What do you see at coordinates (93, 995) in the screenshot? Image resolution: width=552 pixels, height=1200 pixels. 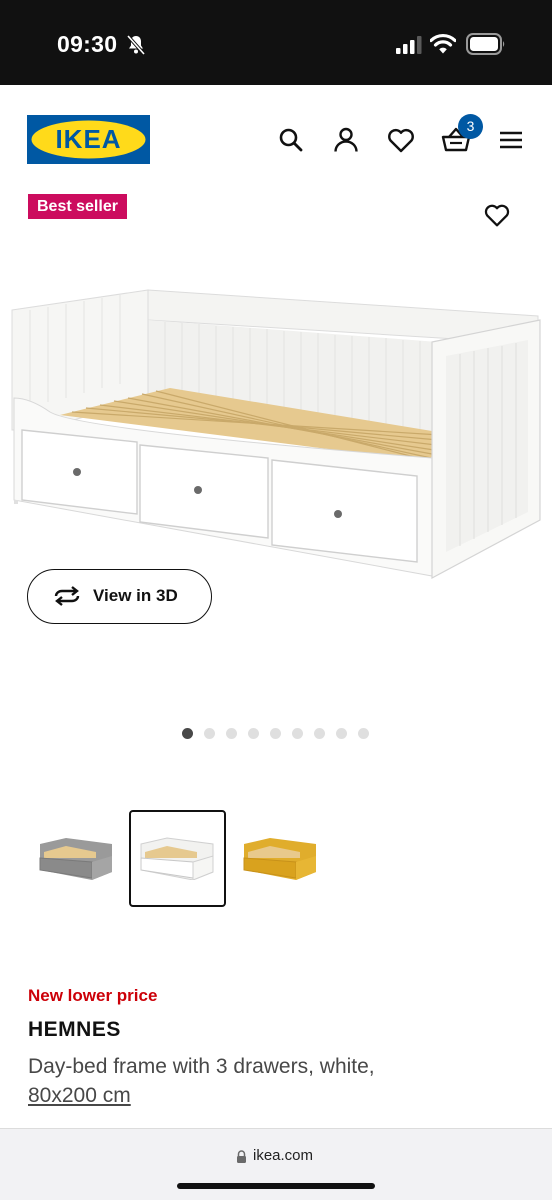 I see `new-lower-price-label: New lower price` at bounding box center [93, 995].